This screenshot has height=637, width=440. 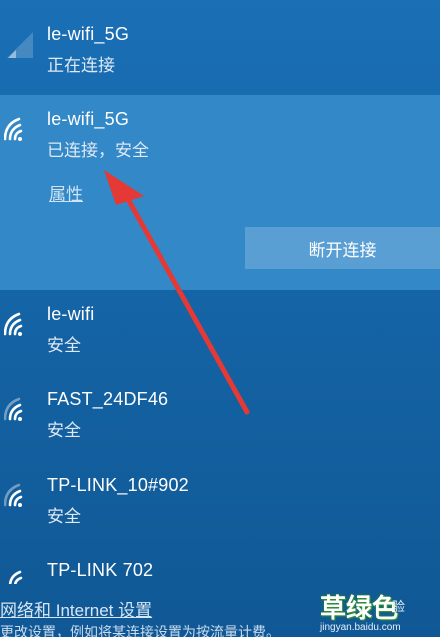 I want to click on network-item-tp-link-702: TP-LINK 702, so click(x=220, y=571).